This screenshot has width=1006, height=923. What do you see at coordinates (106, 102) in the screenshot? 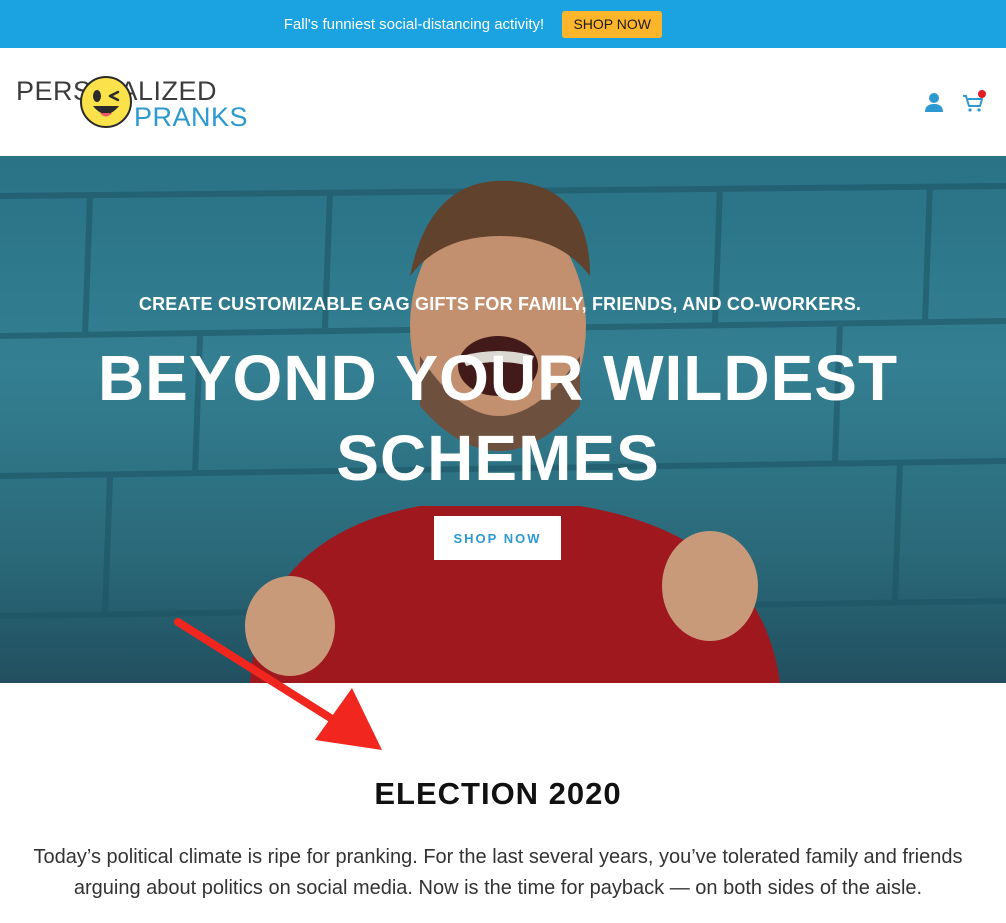
I see `winking-face-icon` at bounding box center [106, 102].